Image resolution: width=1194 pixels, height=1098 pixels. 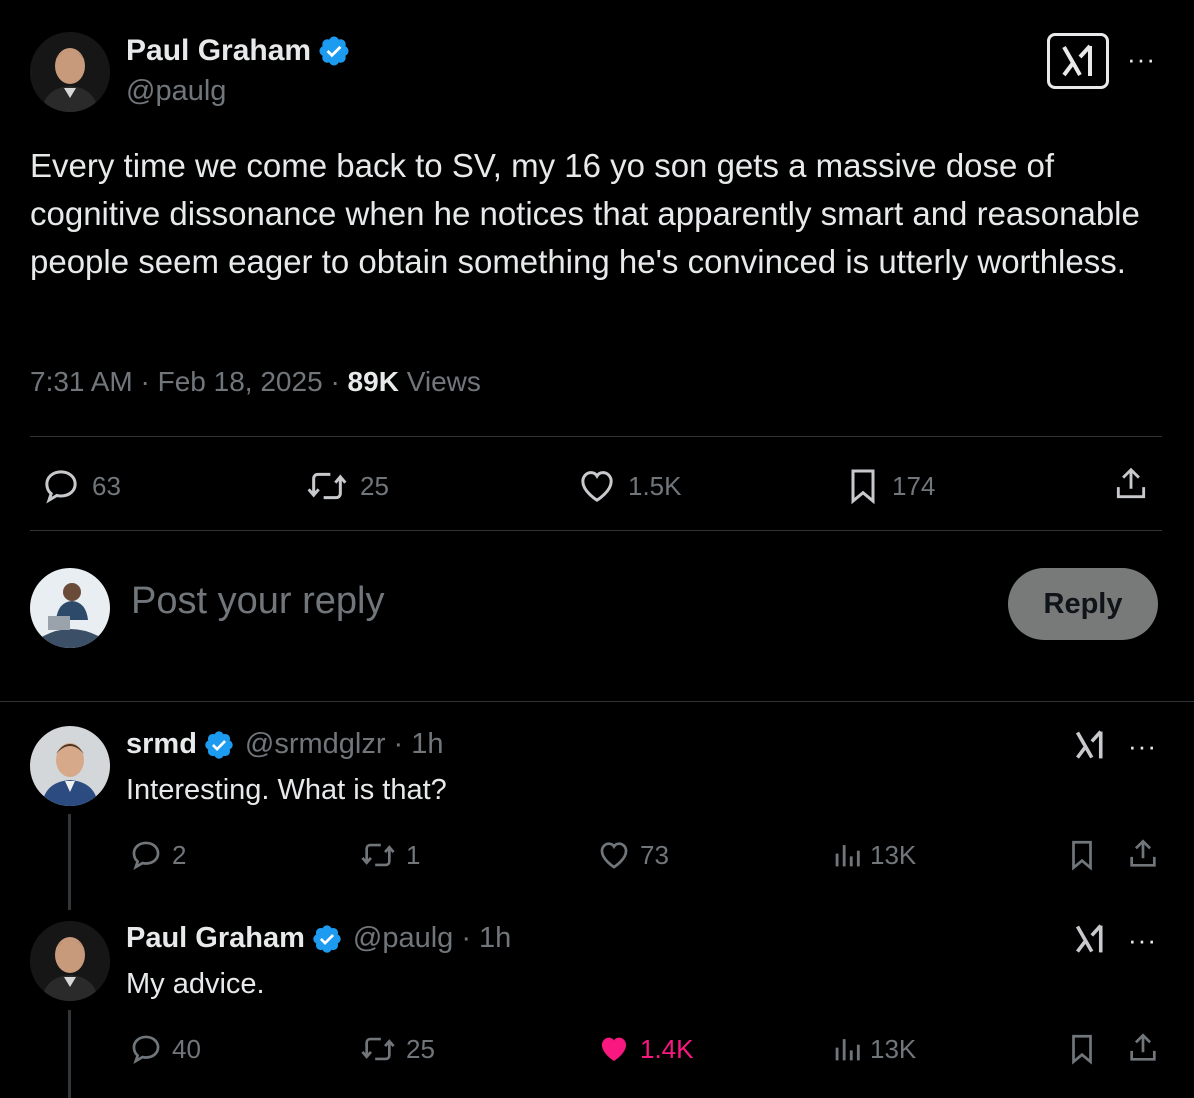 I want to click on tweet-time: 7:31 AM, so click(x=81, y=381).